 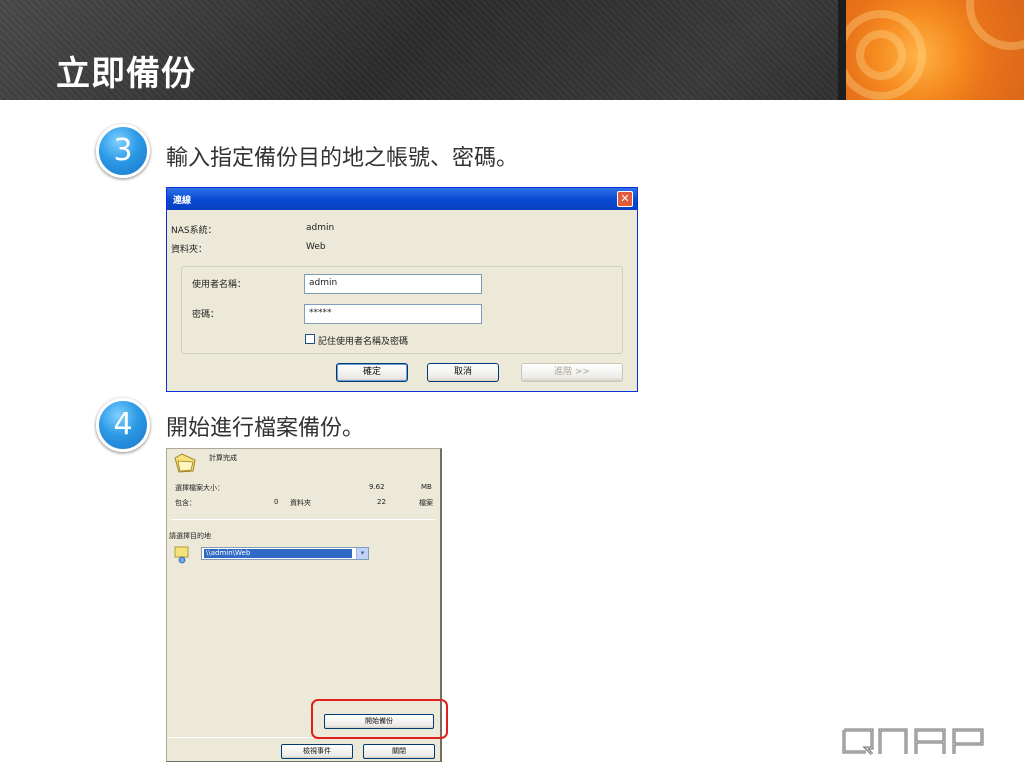 What do you see at coordinates (206, 315) in the screenshot?
I see `password-label: 密碼：` at bounding box center [206, 315].